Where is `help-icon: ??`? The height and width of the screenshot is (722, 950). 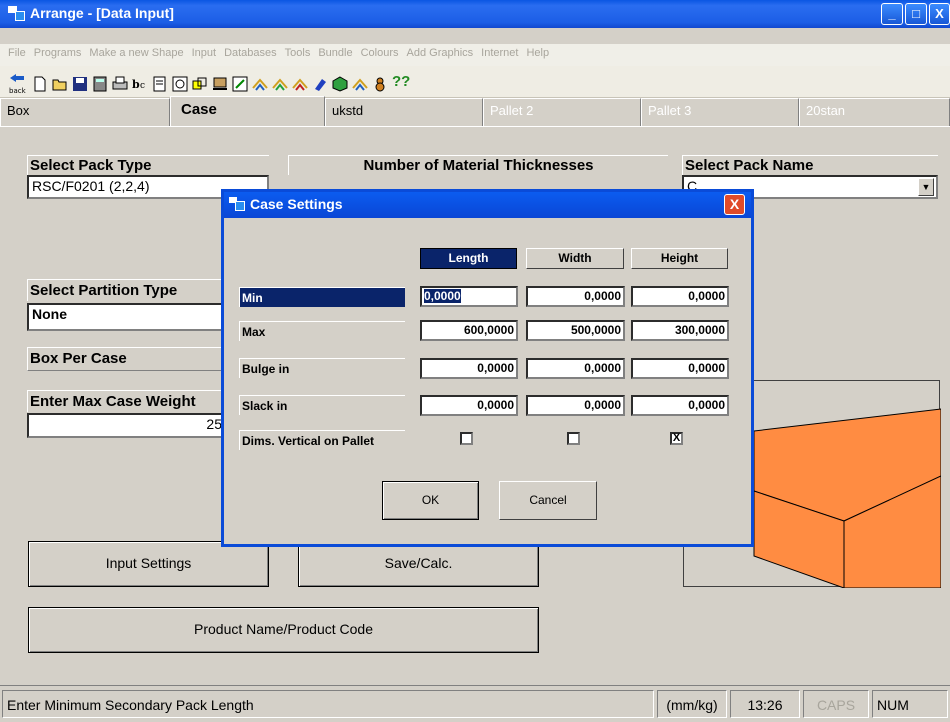 help-icon: ?? is located at coordinates (404, 81).